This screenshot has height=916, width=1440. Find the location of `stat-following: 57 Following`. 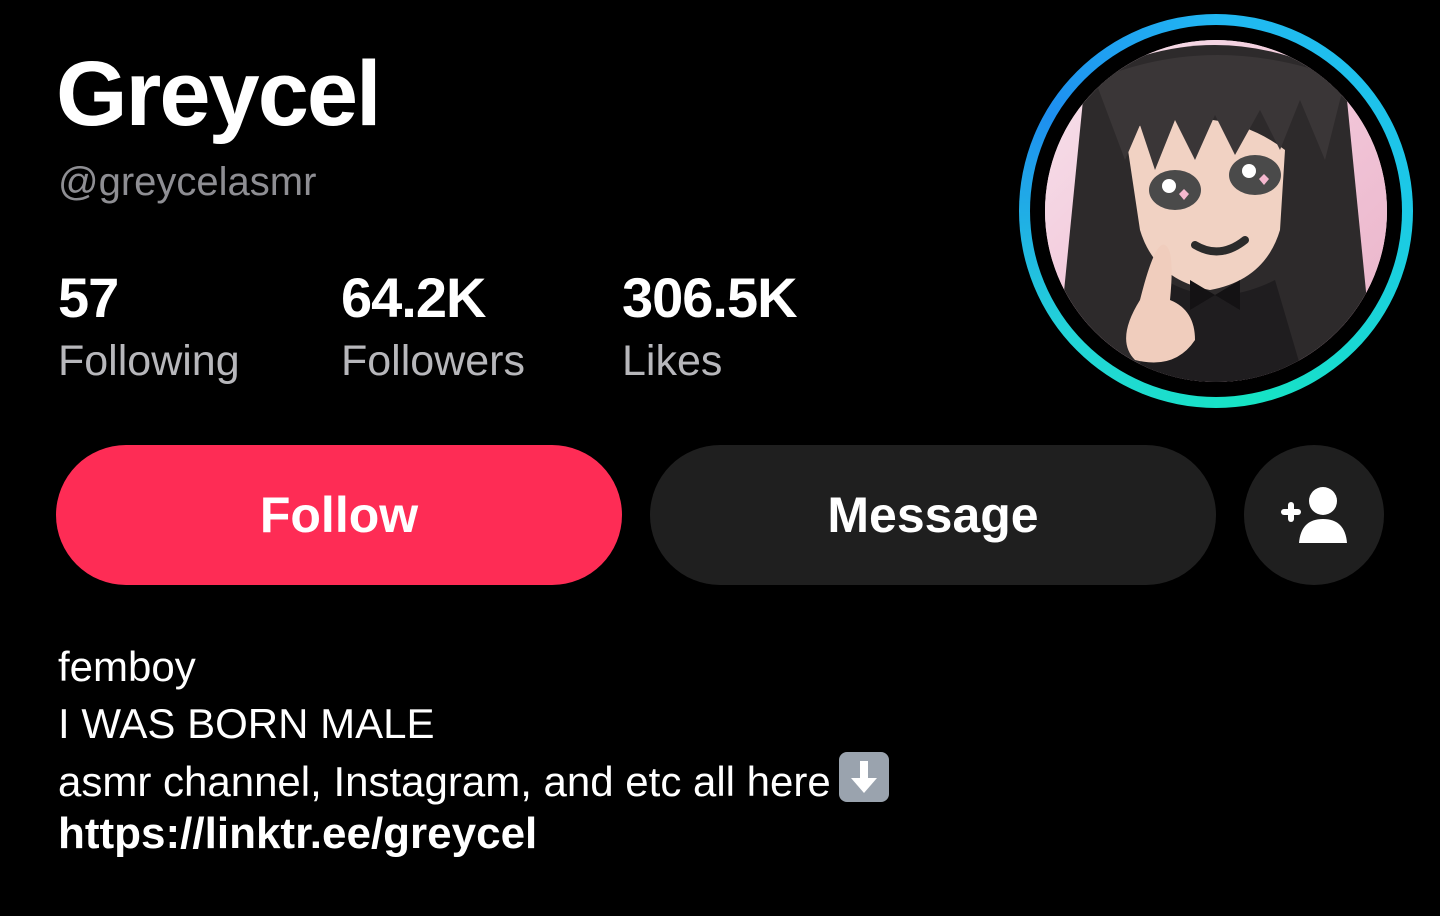

stat-following: 57 Following is located at coordinates (149, 326).